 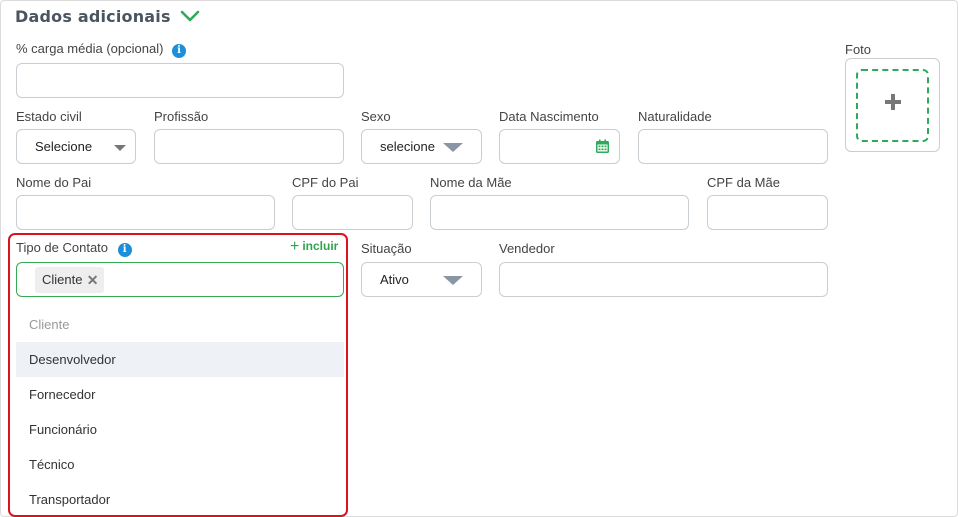 What do you see at coordinates (325, 182) in the screenshot?
I see `cpf-pai-label: CPF do Pai` at bounding box center [325, 182].